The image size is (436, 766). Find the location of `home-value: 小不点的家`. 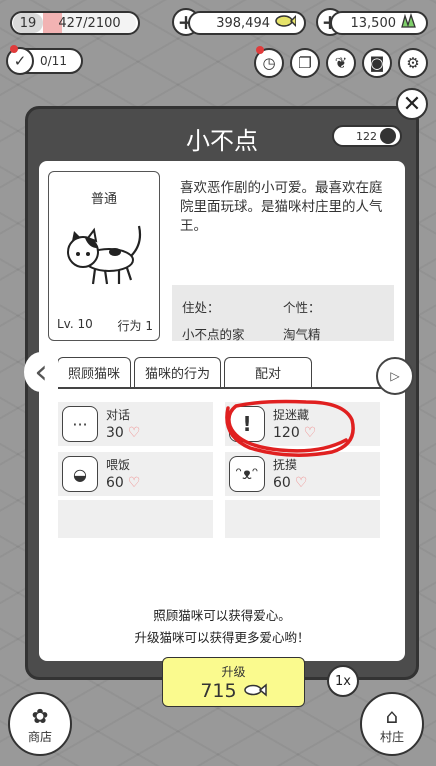

home-value: 小不点的家 is located at coordinates (213, 334).